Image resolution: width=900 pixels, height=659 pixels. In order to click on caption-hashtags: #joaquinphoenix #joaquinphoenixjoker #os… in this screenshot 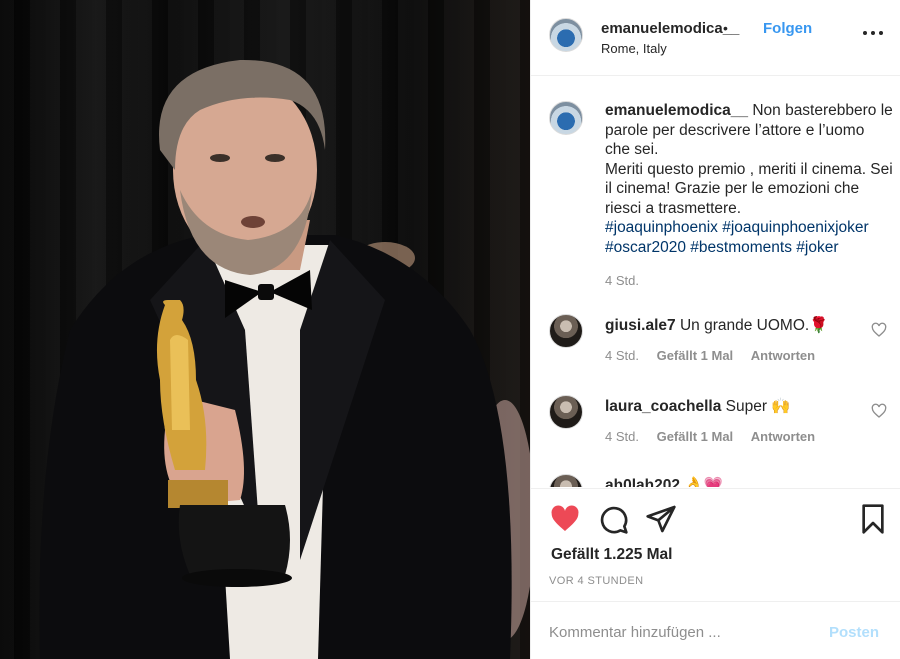, I will do `click(737, 237)`.